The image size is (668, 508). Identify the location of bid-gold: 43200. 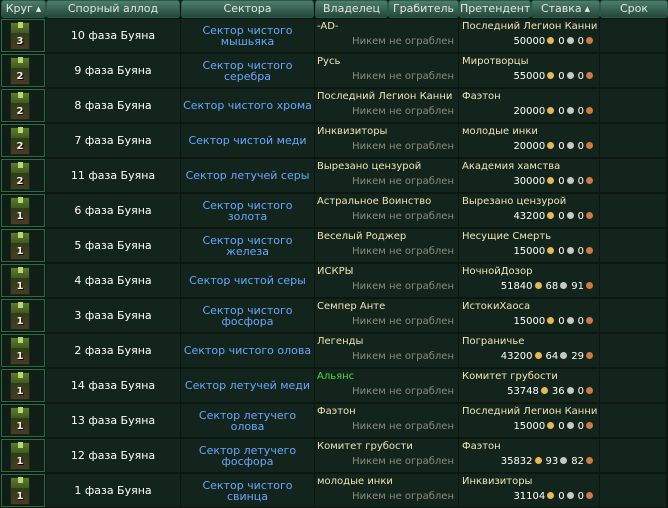
(529, 216).